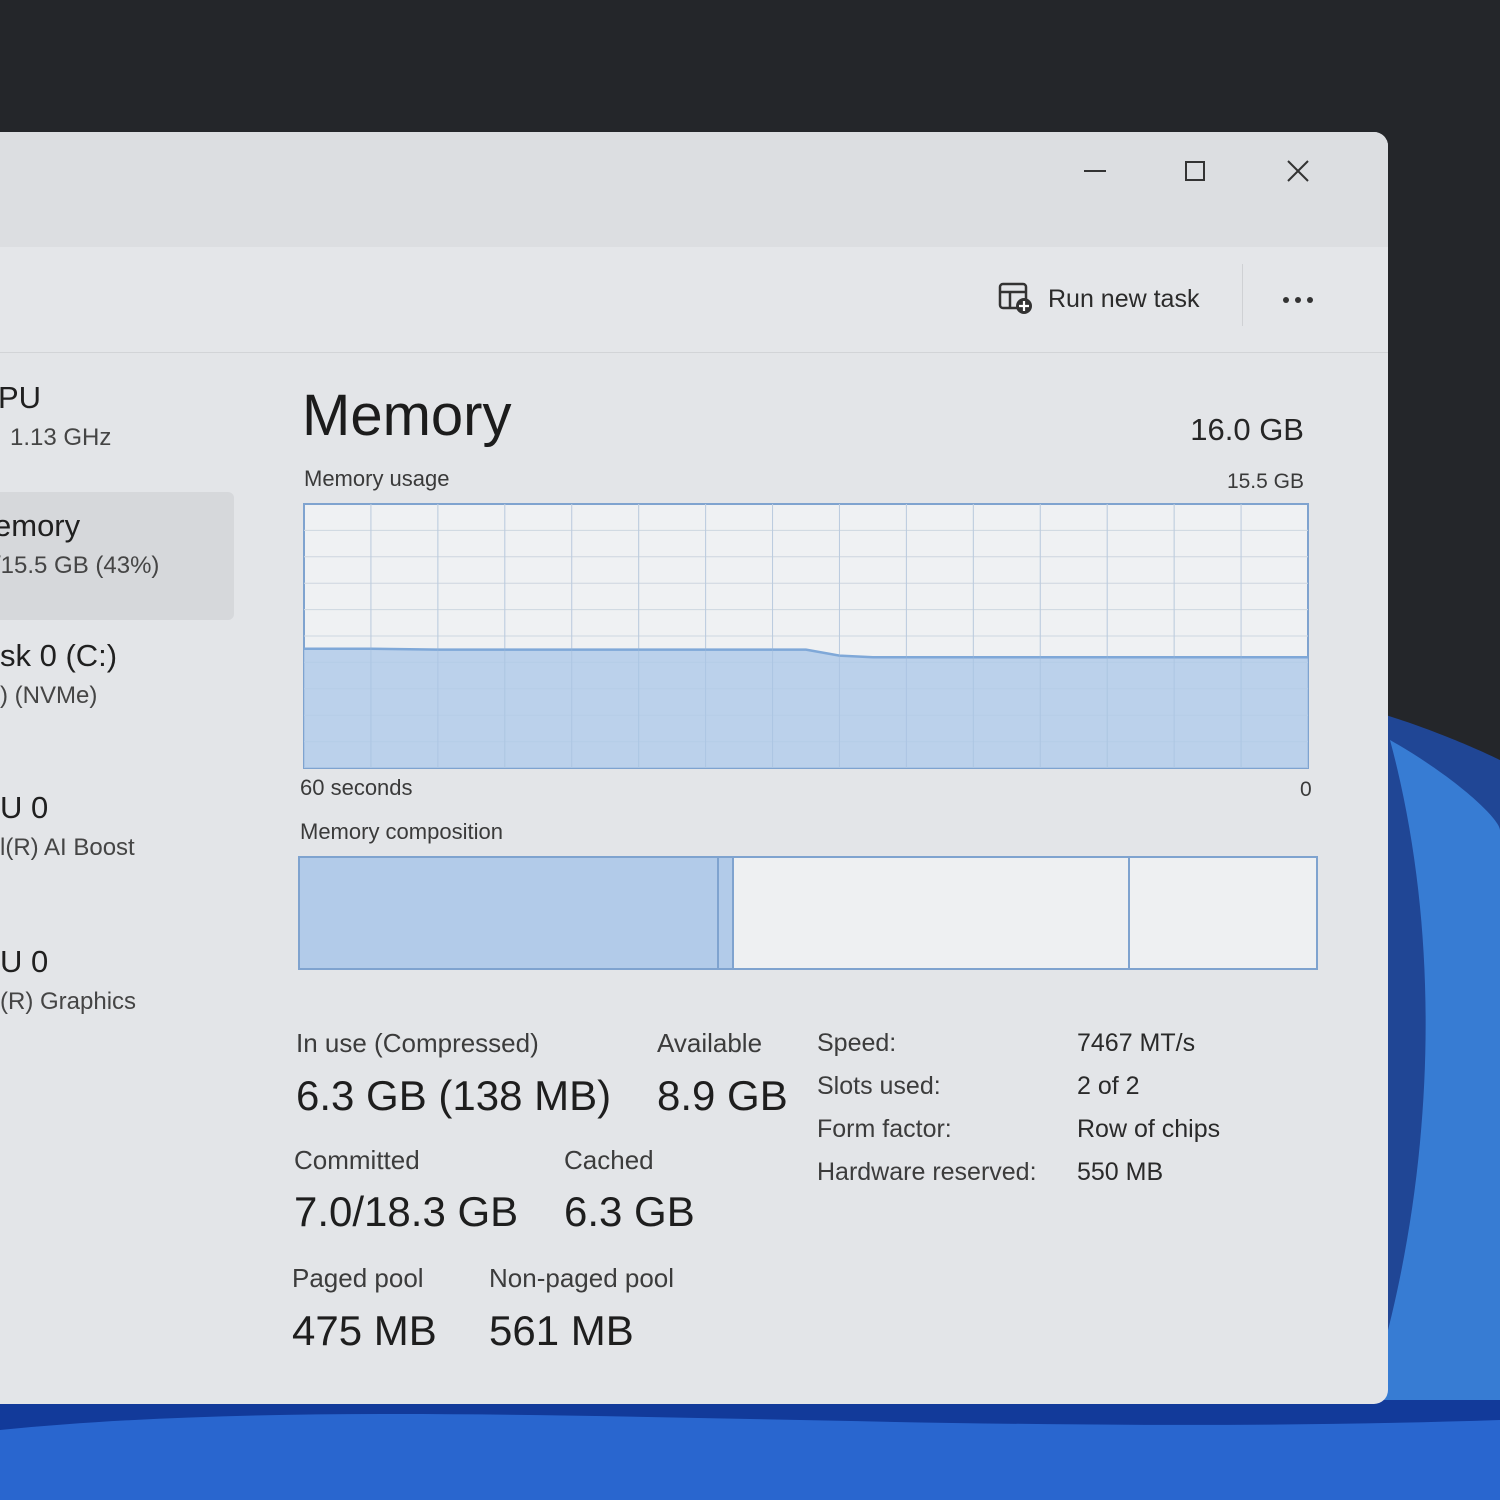 The width and height of the screenshot is (1500, 1500). I want to click on composition-free-segment, so click(1222, 913).